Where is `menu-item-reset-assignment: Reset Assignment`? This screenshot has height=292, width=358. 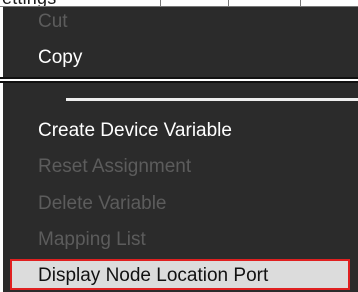
menu-item-reset-assignment: Reset Assignment is located at coordinates (114, 167).